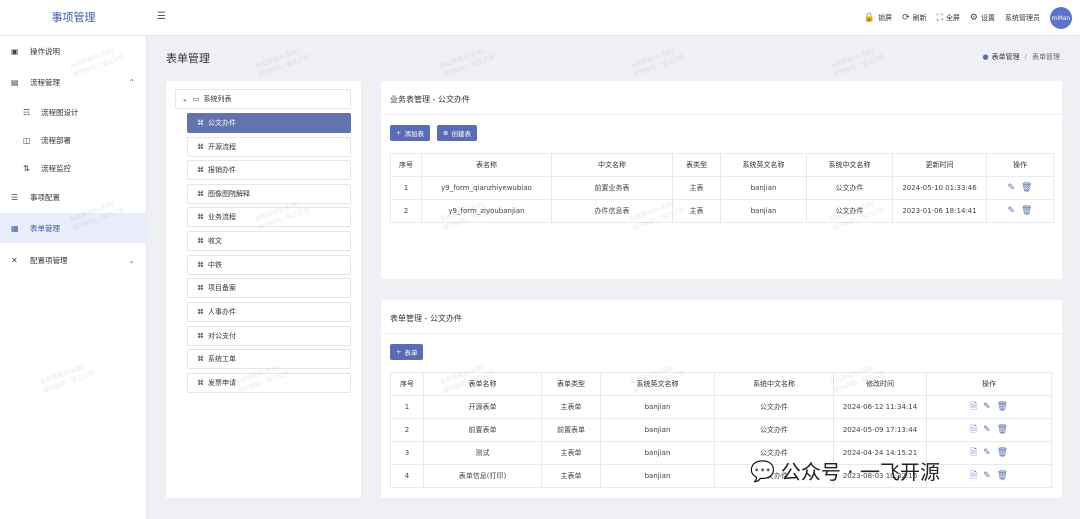  I want to click on flow-design-icon: ☶, so click(27, 112).